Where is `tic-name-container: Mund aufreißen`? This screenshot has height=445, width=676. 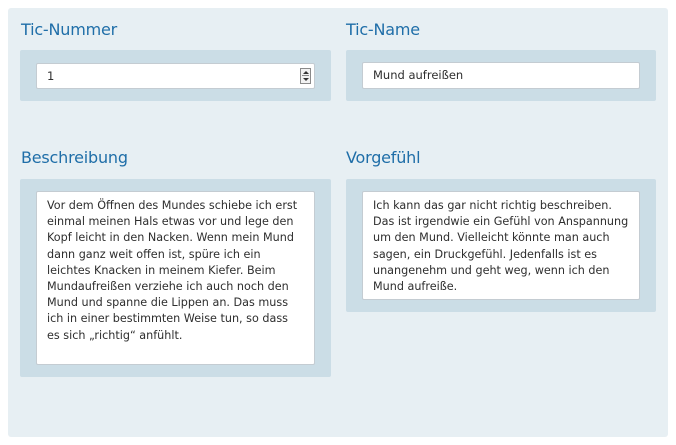 tic-name-container: Mund aufreißen is located at coordinates (501, 75).